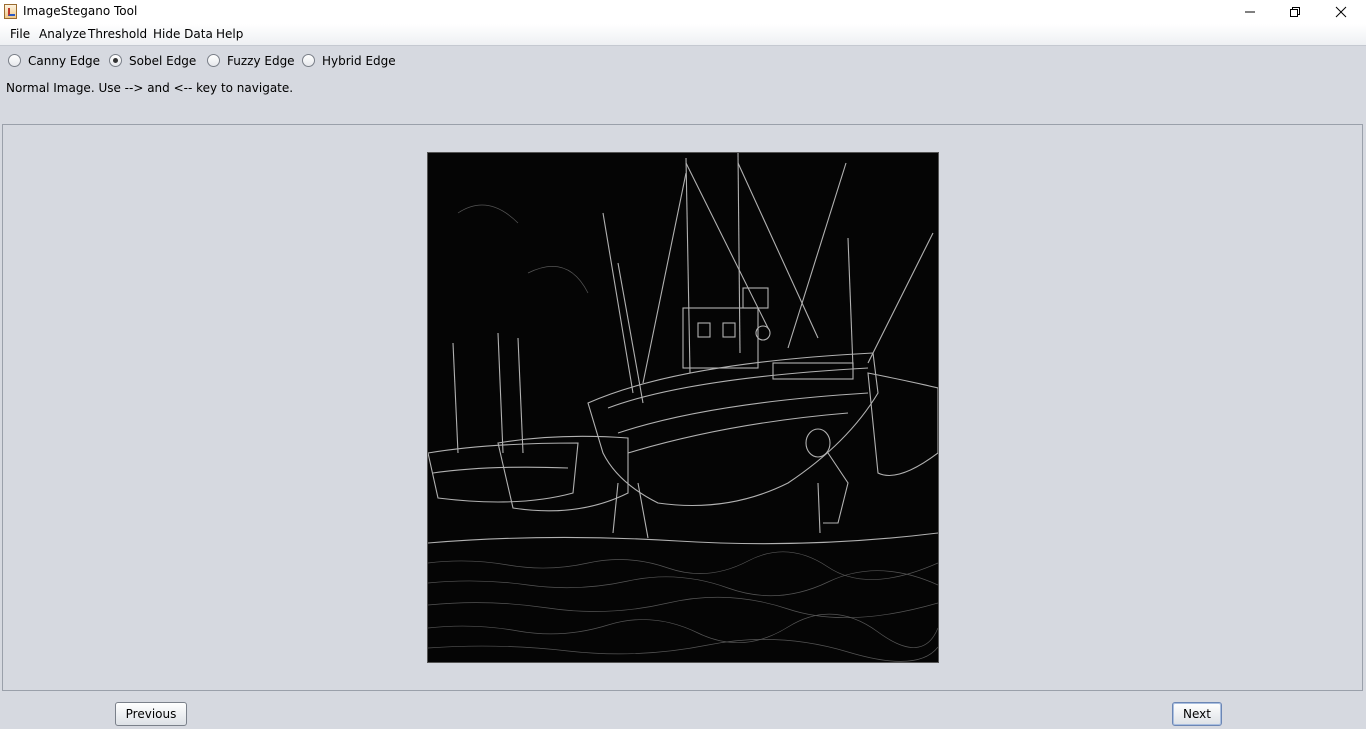 This screenshot has width=1366, height=729. Describe the element at coordinates (229, 34) in the screenshot. I see `menu-help: Help` at that location.